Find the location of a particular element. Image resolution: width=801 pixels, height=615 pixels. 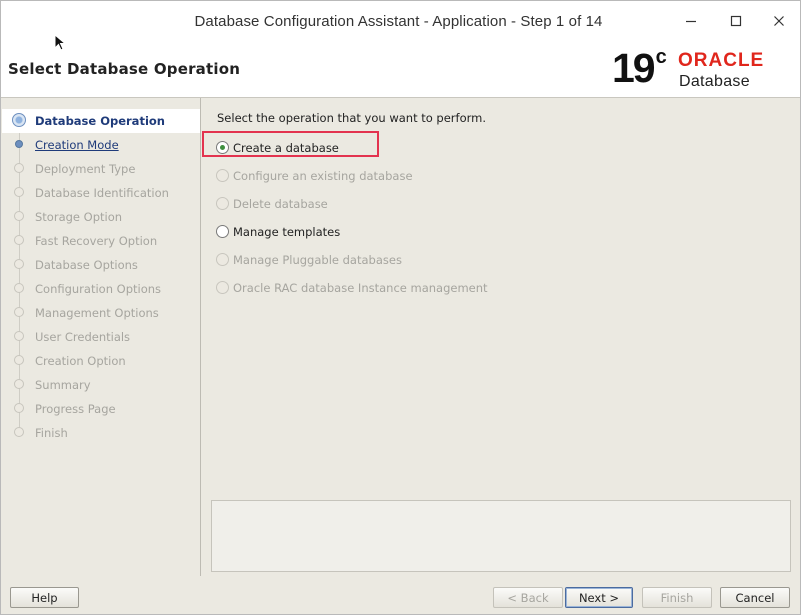

minimize-icon is located at coordinates (691, 21).